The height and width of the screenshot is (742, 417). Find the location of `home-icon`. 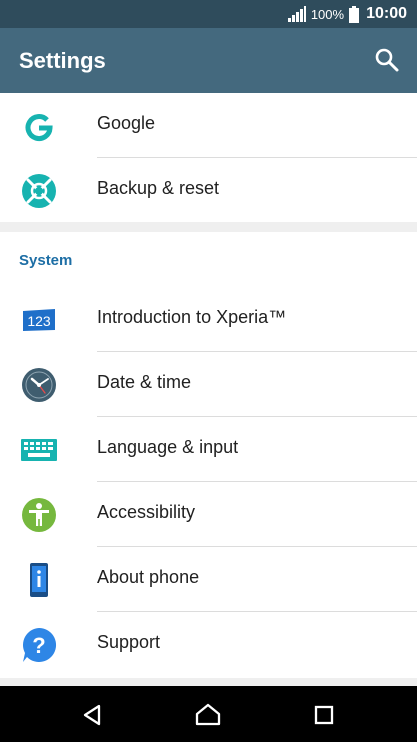

home-icon is located at coordinates (208, 715).